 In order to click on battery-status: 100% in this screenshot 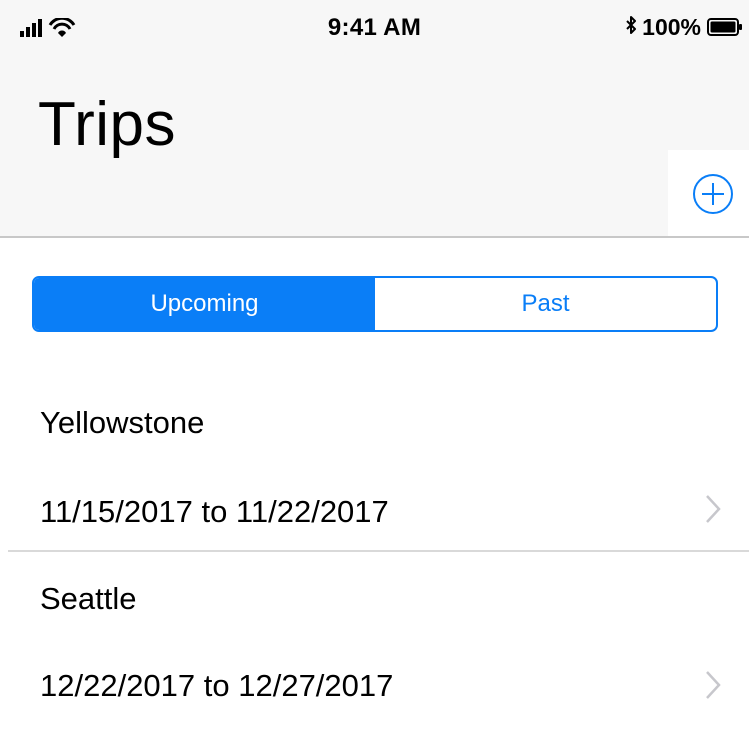, I will do `click(683, 27)`.